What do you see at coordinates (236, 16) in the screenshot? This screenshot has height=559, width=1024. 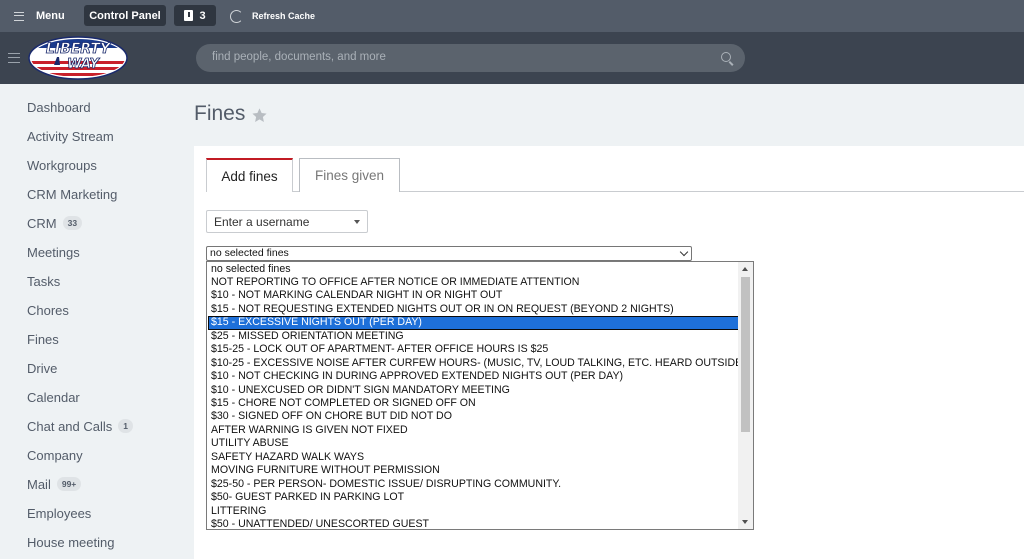 I see `refresh-icon` at bounding box center [236, 16].